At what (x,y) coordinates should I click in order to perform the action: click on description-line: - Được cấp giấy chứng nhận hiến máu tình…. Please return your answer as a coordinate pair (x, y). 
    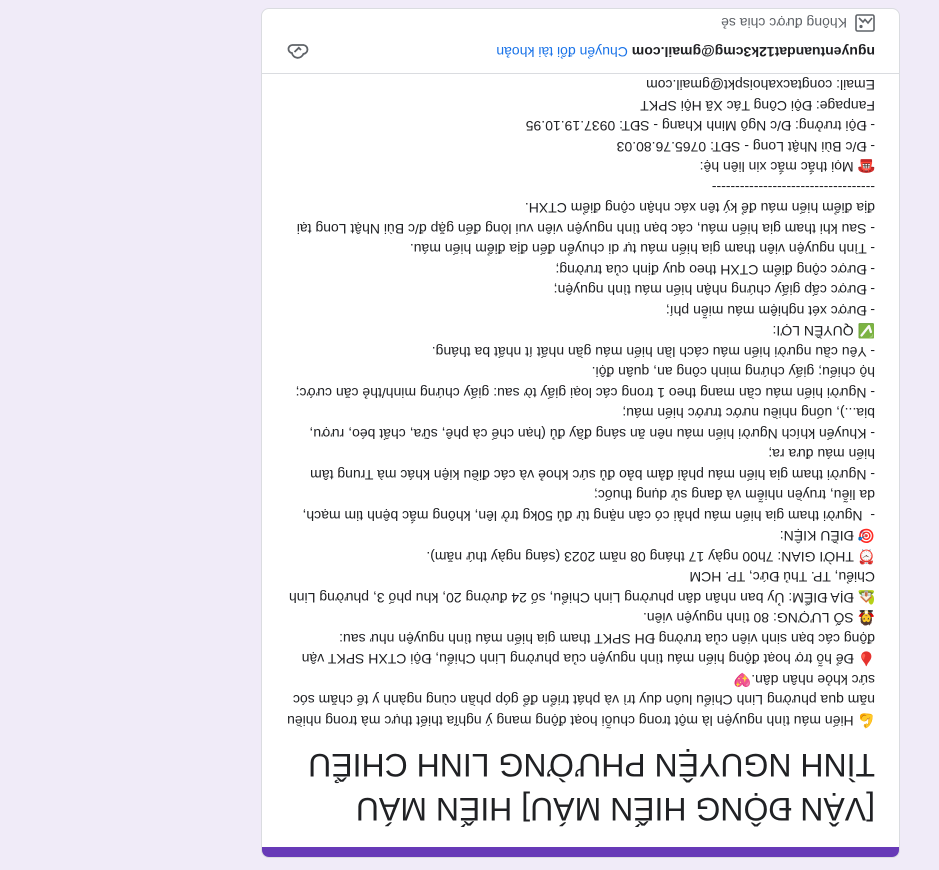
    Looking at the image, I should click on (714, 290).